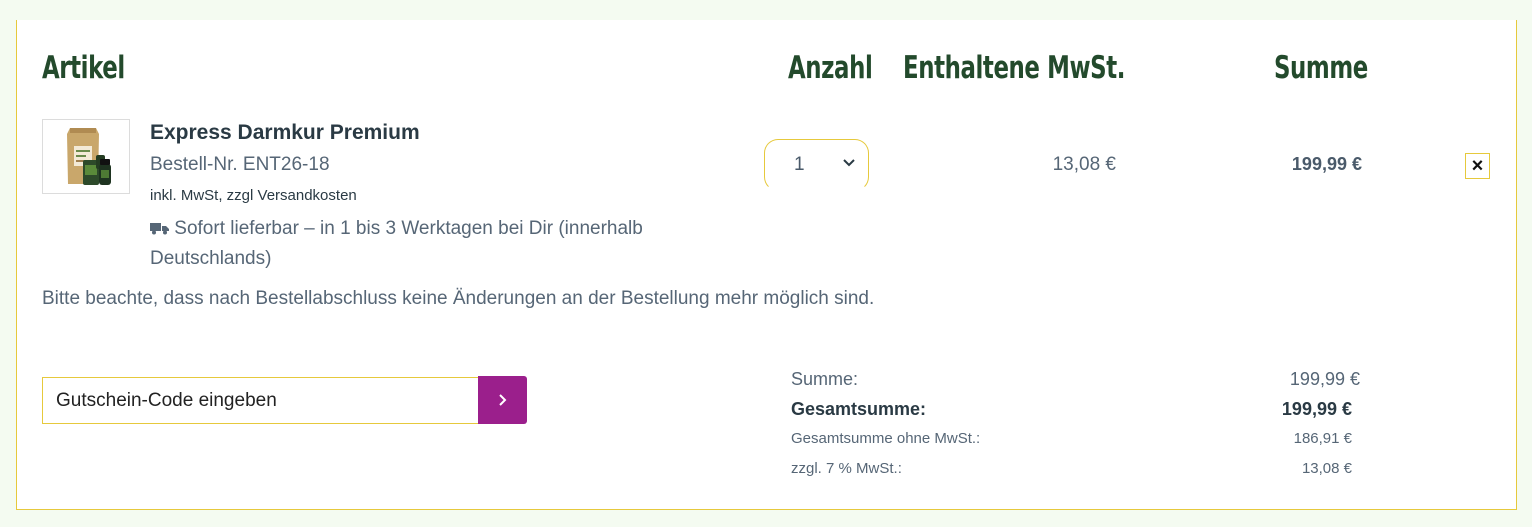 The height and width of the screenshot is (527, 1532). Describe the element at coordinates (859, 409) in the screenshot. I see `grand-total-label: Gesamtsumme:` at that location.